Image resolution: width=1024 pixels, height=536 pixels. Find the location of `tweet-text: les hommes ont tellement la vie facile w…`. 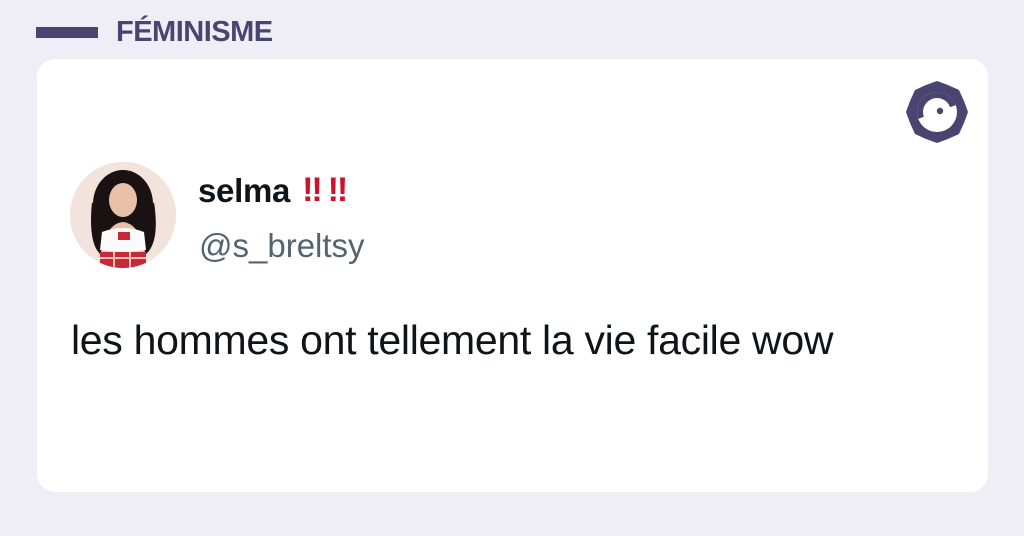

tweet-text: les hommes ont tellement la vie facile w… is located at coordinates (452, 340).